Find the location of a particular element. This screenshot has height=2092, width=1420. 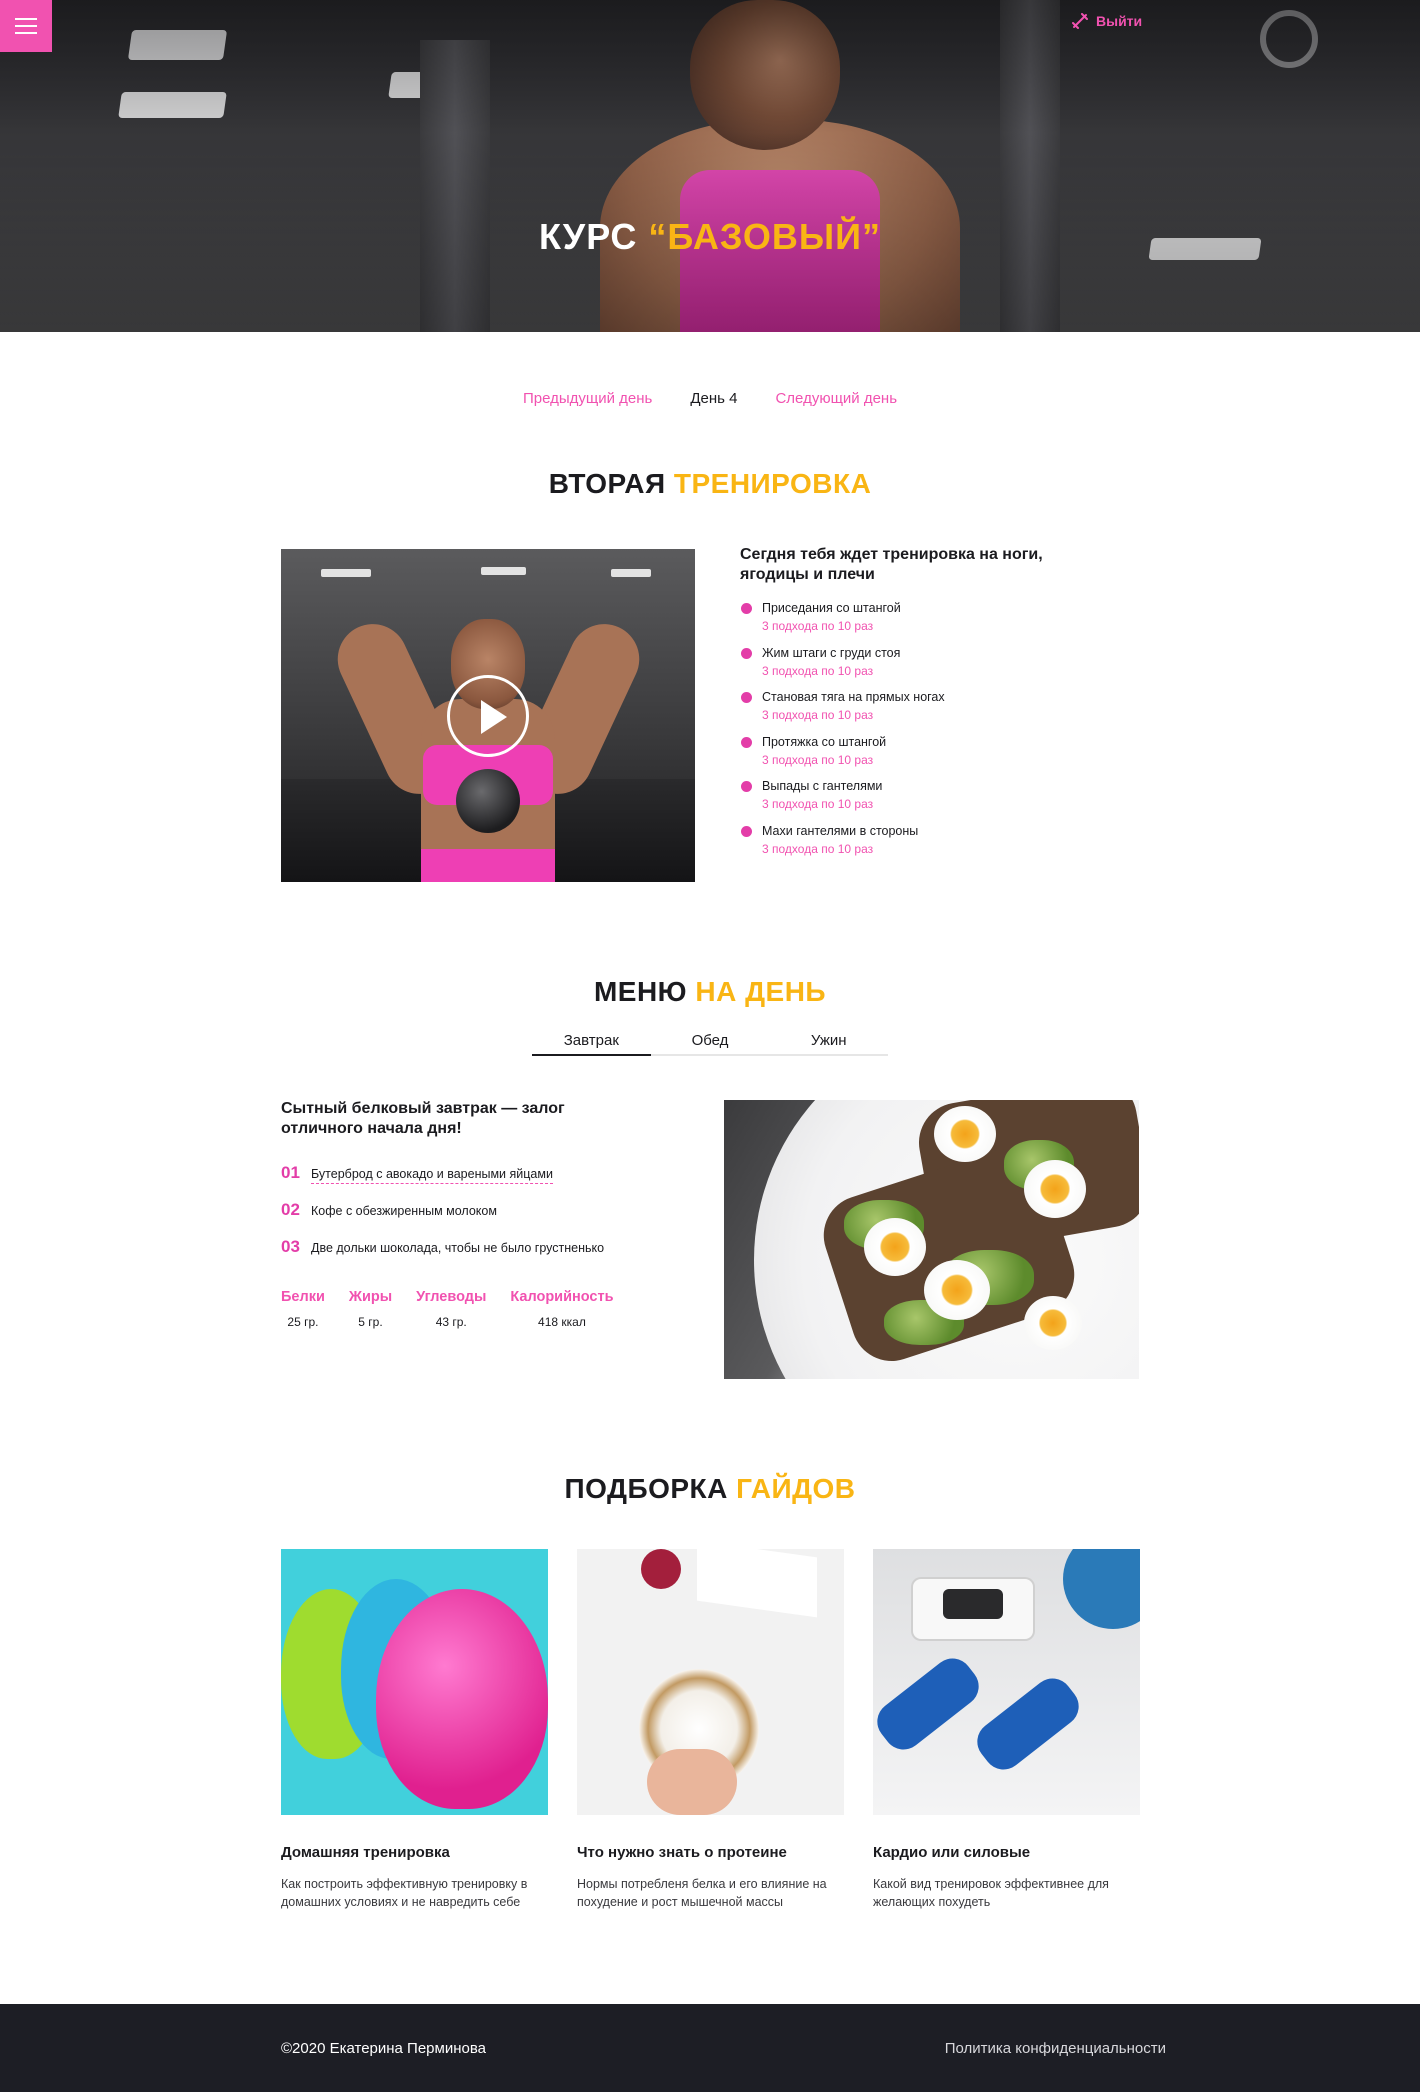

macro-carbs: Углеводы 43 гр. is located at coordinates (451, 1309).